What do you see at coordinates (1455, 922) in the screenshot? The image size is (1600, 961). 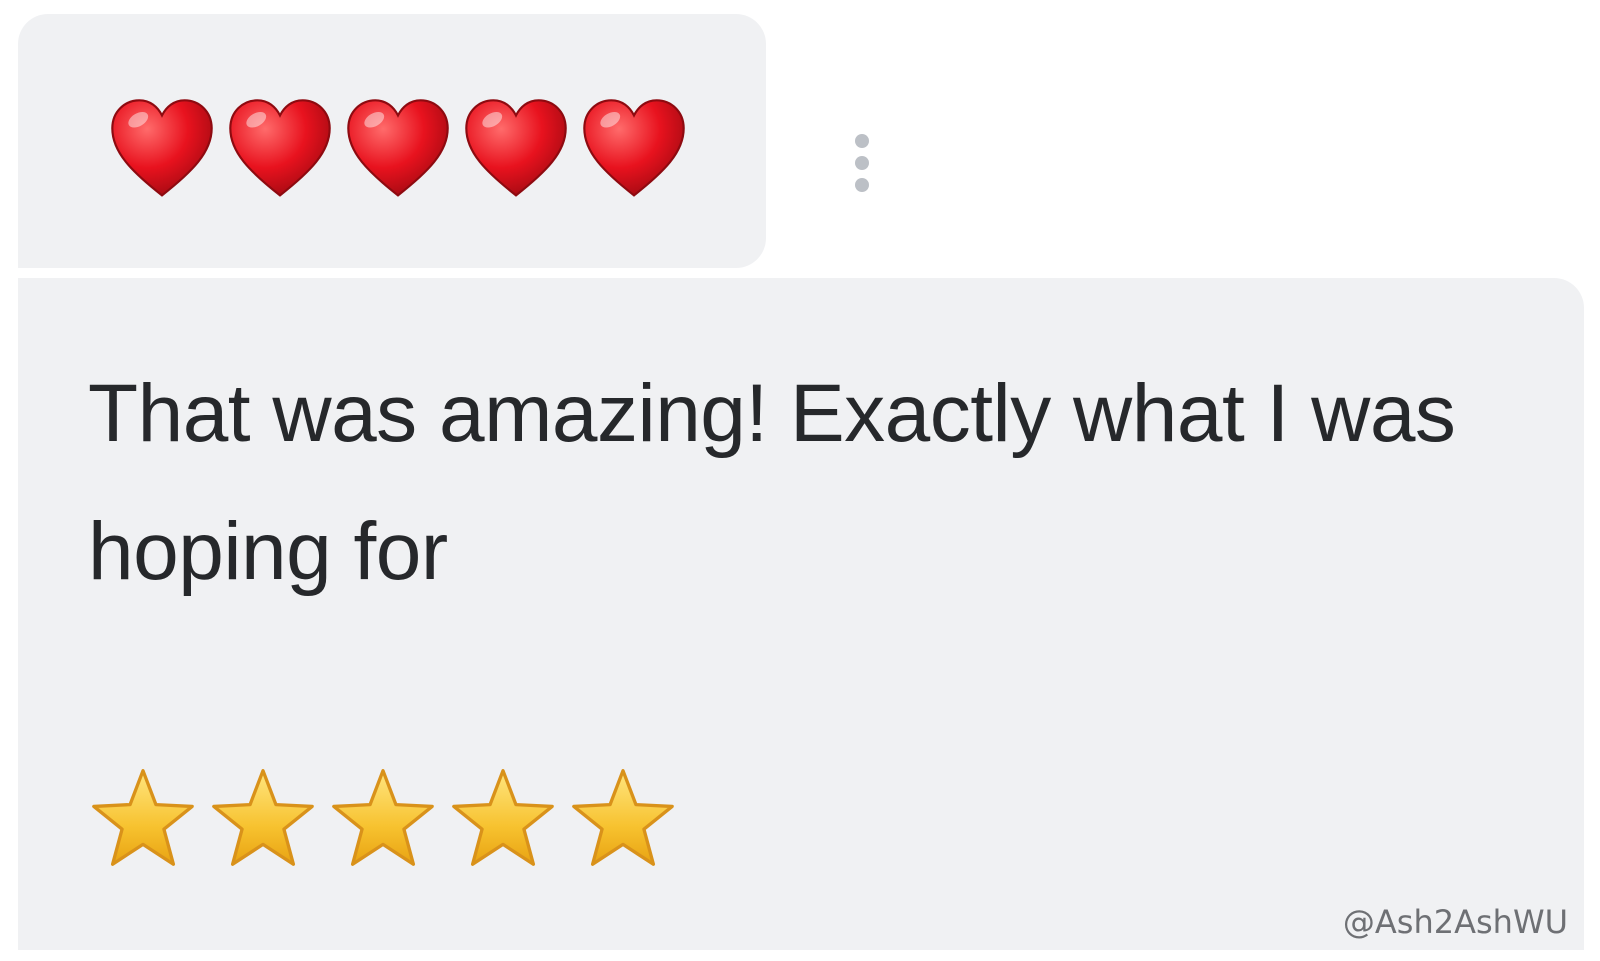 I see `watermark: @Ash2AshWU` at bounding box center [1455, 922].